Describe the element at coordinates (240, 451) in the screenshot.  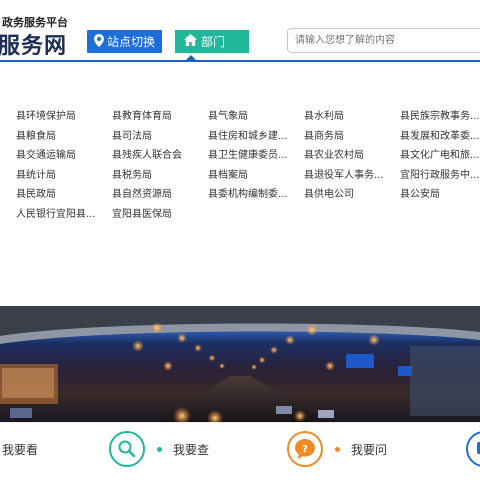
I see `bottom-navigation: 我要看 我要查 ? 我要问` at that location.